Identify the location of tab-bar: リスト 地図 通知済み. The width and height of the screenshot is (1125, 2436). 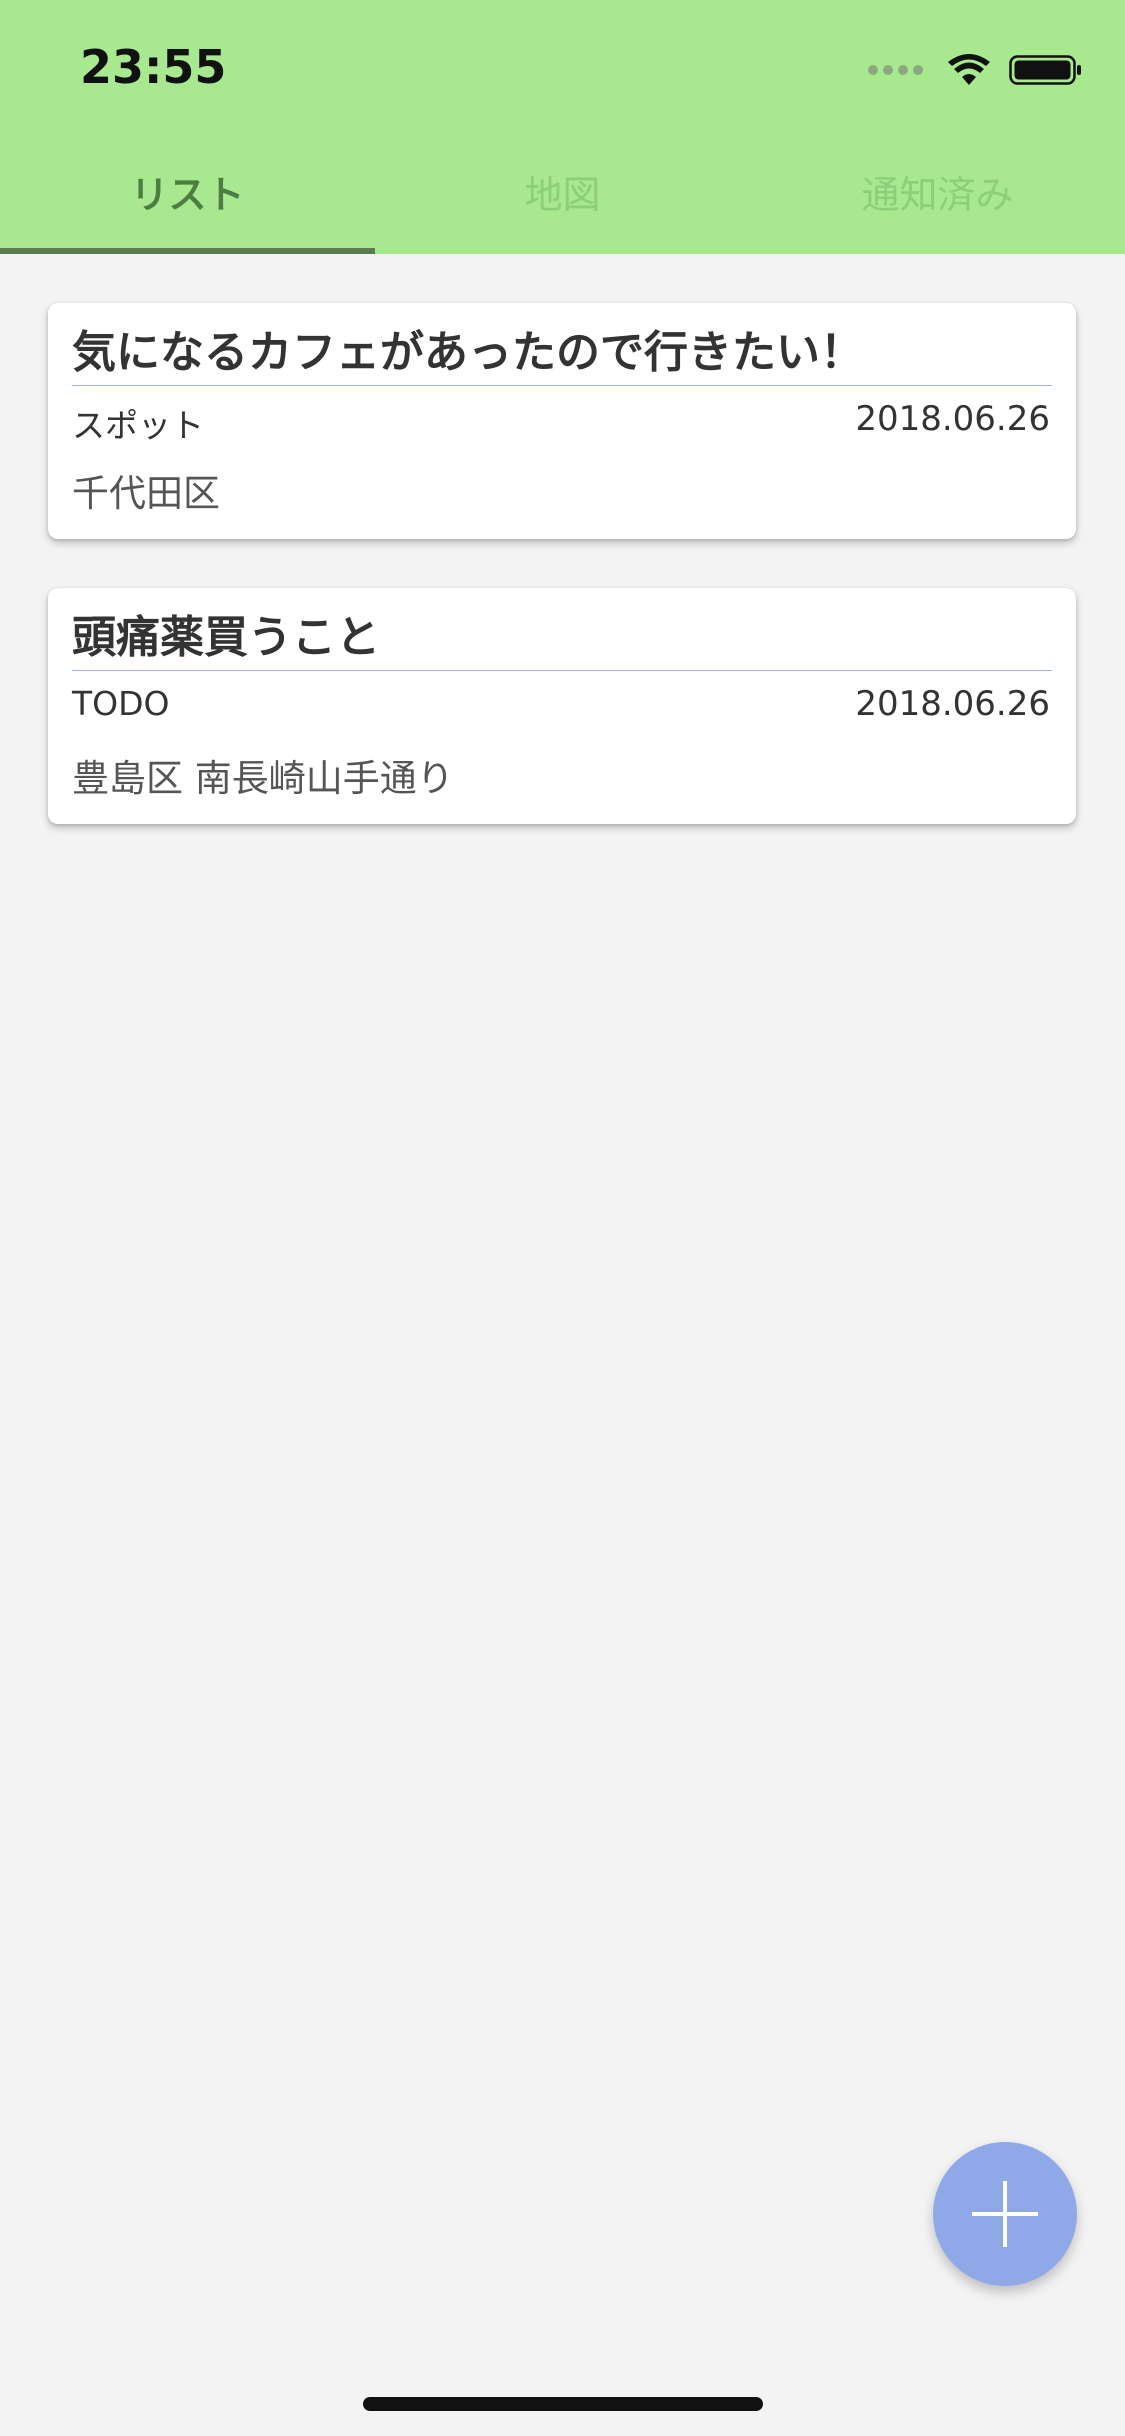
(562, 202).